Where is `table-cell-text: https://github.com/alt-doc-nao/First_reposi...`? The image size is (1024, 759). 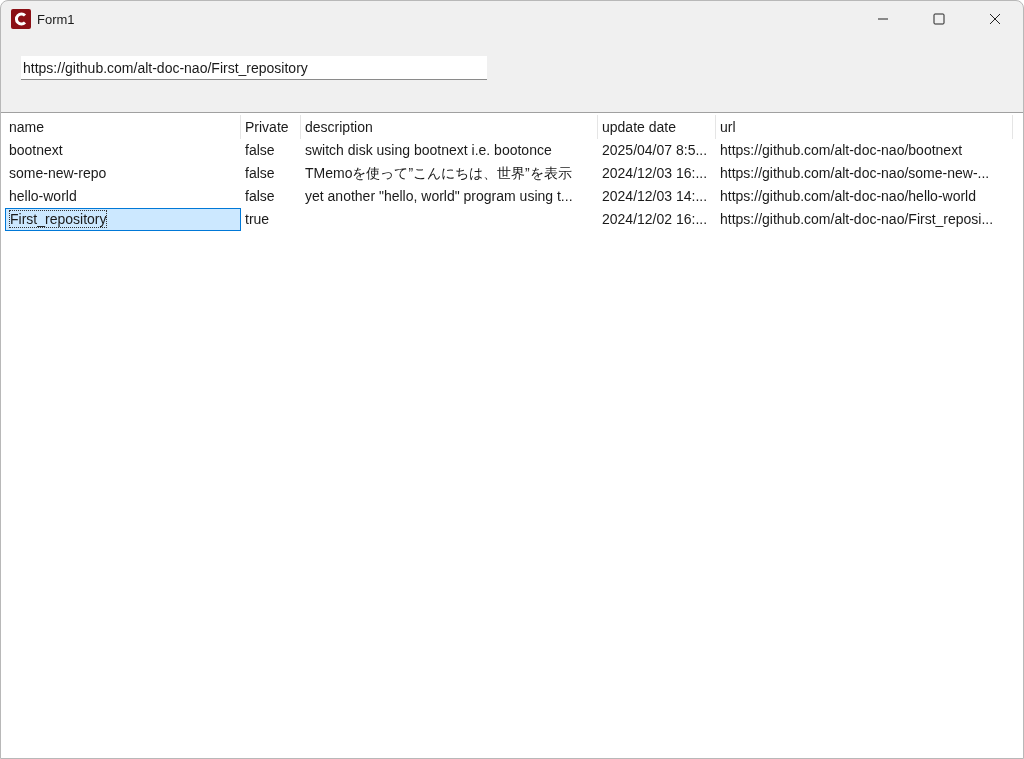
table-cell-text: https://github.com/alt-doc-nao/First_reposi... is located at coordinates (857, 219).